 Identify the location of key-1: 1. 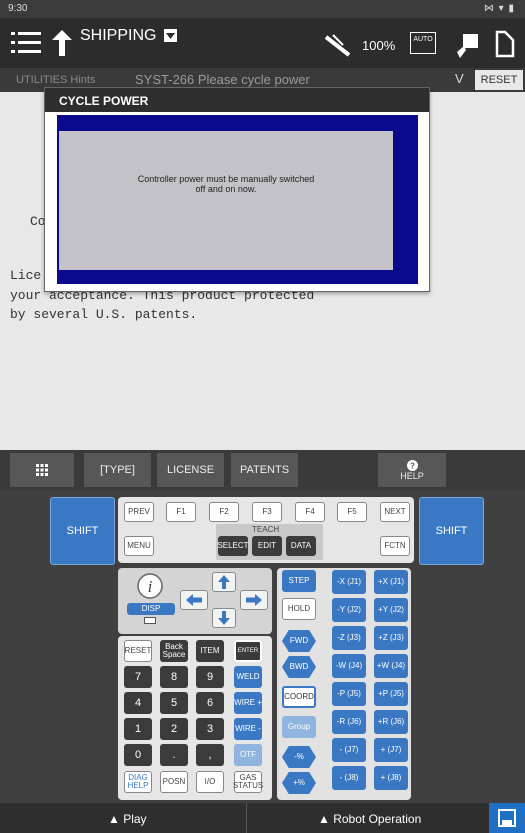
(138, 729).